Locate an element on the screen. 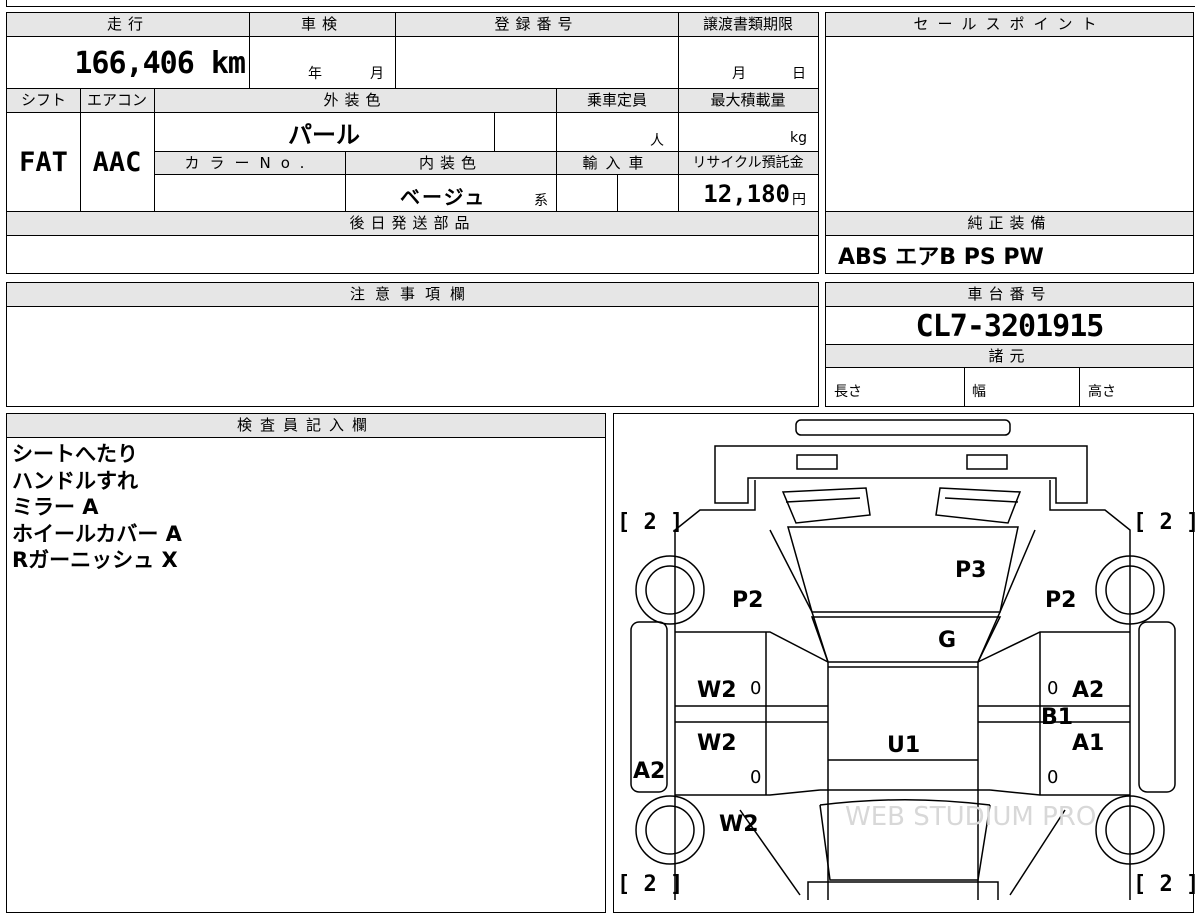 The width and height of the screenshot is (1200, 913). import-header: 輸入車 is located at coordinates (617, 163).